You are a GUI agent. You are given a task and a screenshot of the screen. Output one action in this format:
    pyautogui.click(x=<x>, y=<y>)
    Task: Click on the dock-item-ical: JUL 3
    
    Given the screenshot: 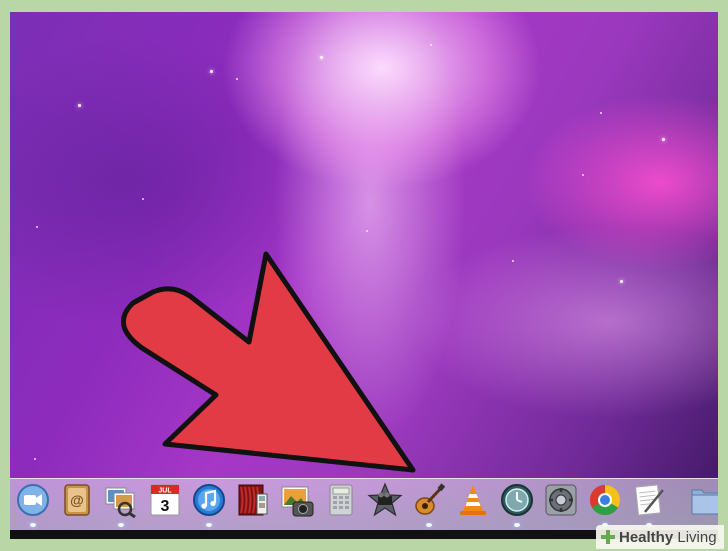 What is the action you would take?
    pyautogui.click(x=165, y=500)
    